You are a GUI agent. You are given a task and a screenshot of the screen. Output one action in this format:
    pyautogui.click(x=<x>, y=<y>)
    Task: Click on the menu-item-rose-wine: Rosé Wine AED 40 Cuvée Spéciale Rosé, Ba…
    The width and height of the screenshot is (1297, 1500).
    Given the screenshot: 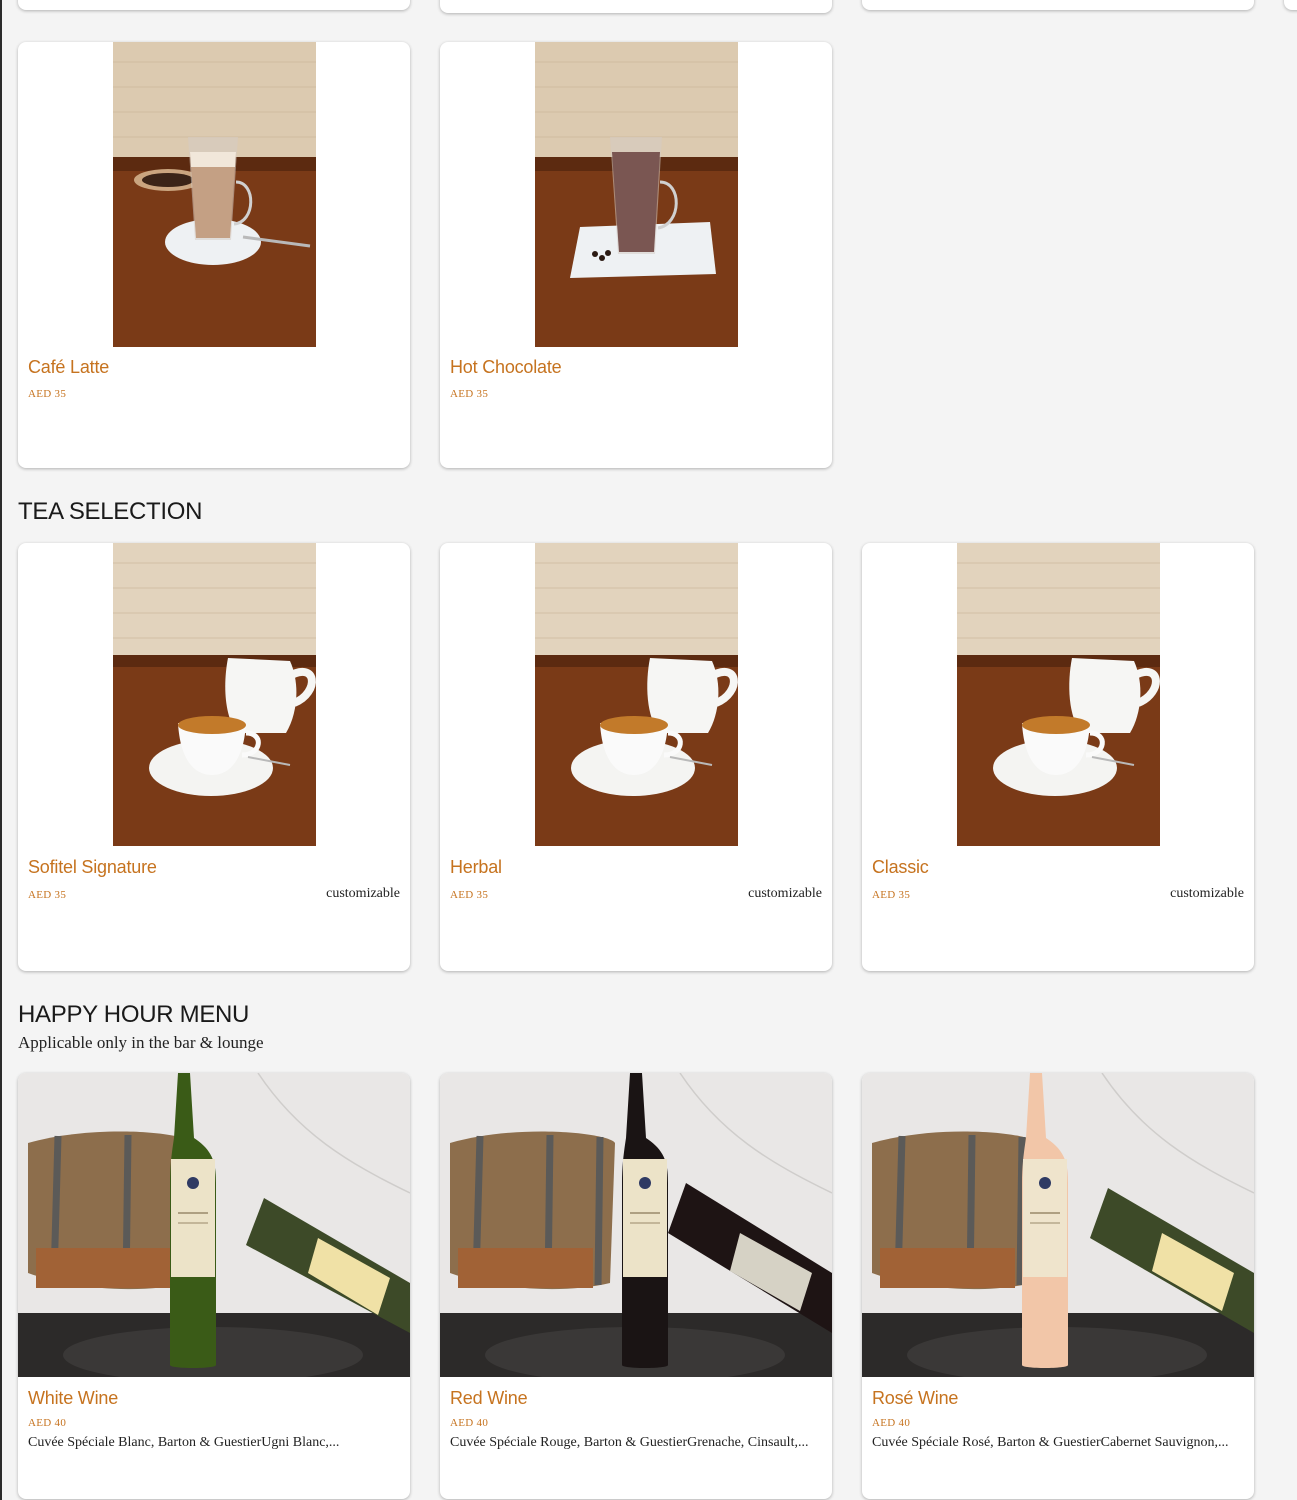 What is the action you would take?
    pyautogui.click(x=1058, y=1286)
    